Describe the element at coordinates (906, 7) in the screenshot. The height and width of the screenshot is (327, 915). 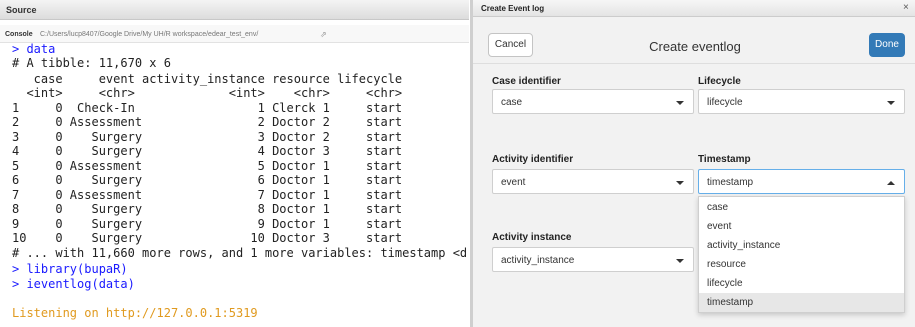
I see `close-icon: ×` at that location.